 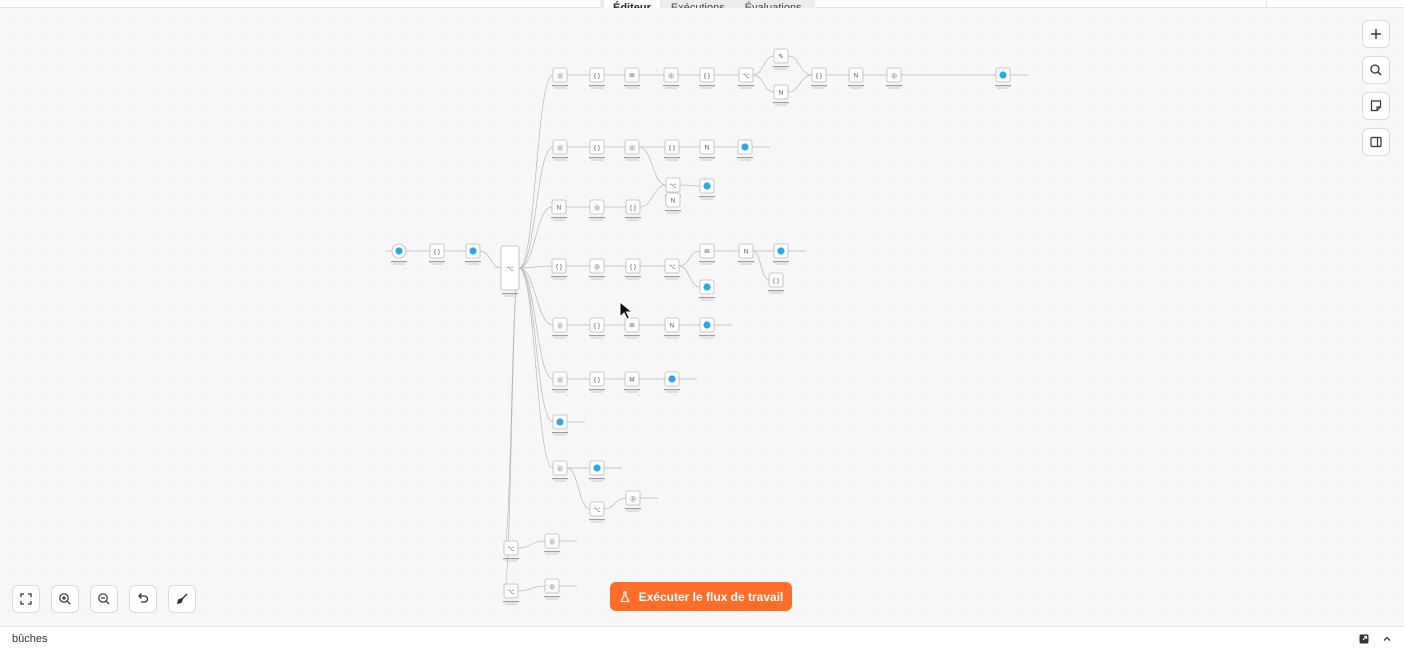 I want to click on execute-workflow-button: Exécuter le flux de travail, so click(x=701, y=596).